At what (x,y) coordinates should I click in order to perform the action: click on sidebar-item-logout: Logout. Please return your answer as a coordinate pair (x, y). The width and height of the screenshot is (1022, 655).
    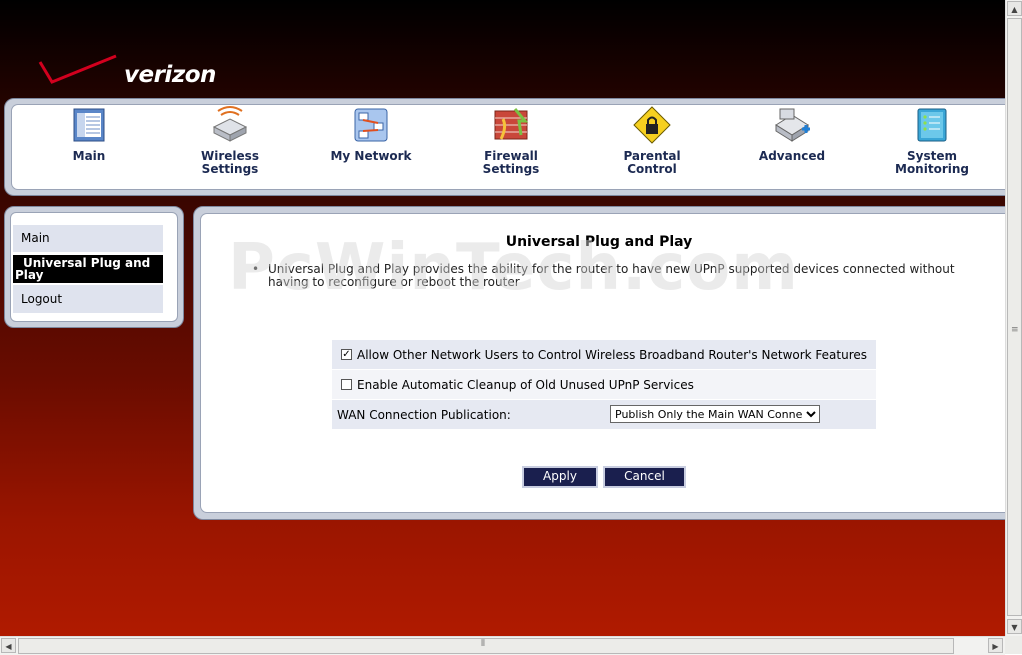
    Looking at the image, I should click on (88, 299).